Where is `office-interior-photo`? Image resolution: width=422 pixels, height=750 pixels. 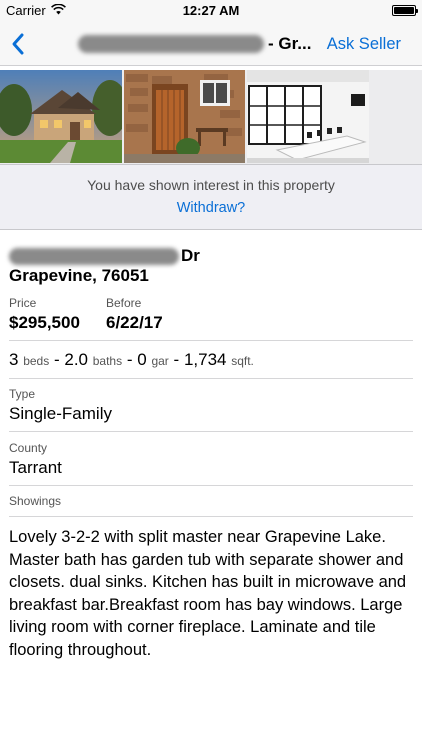
office-interior-photo is located at coordinates (308, 116).